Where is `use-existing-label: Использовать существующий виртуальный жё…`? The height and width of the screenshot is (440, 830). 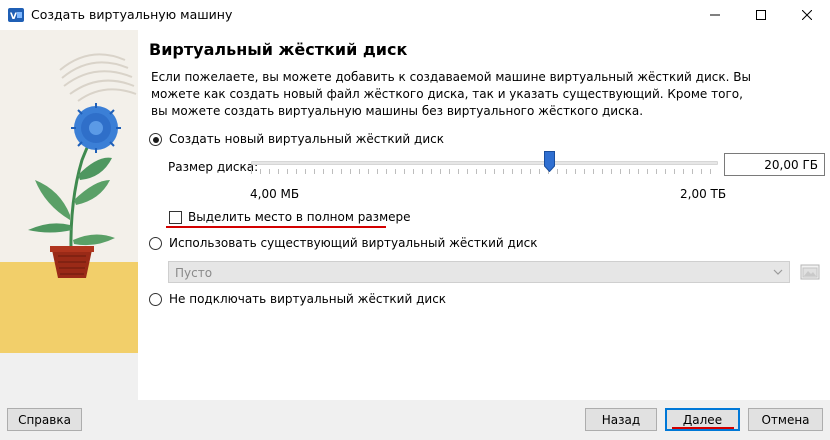 use-existing-label: Использовать существующий виртуальный жё… is located at coordinates (353, 243).